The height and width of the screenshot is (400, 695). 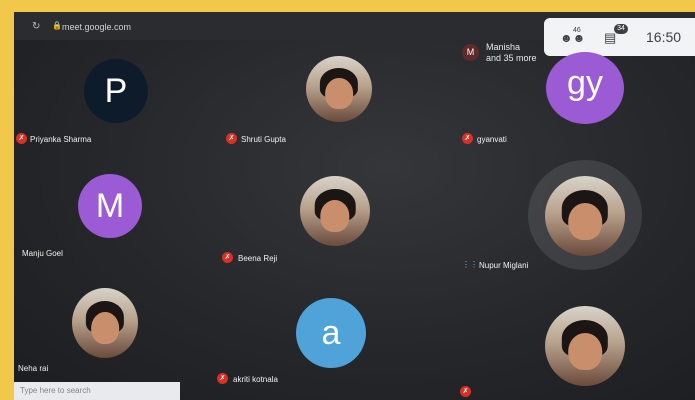 What do you see at coordinates (96, 27) in the screenshot?
I see `url-text: meet.google.com` at bounding box center [96, 27].